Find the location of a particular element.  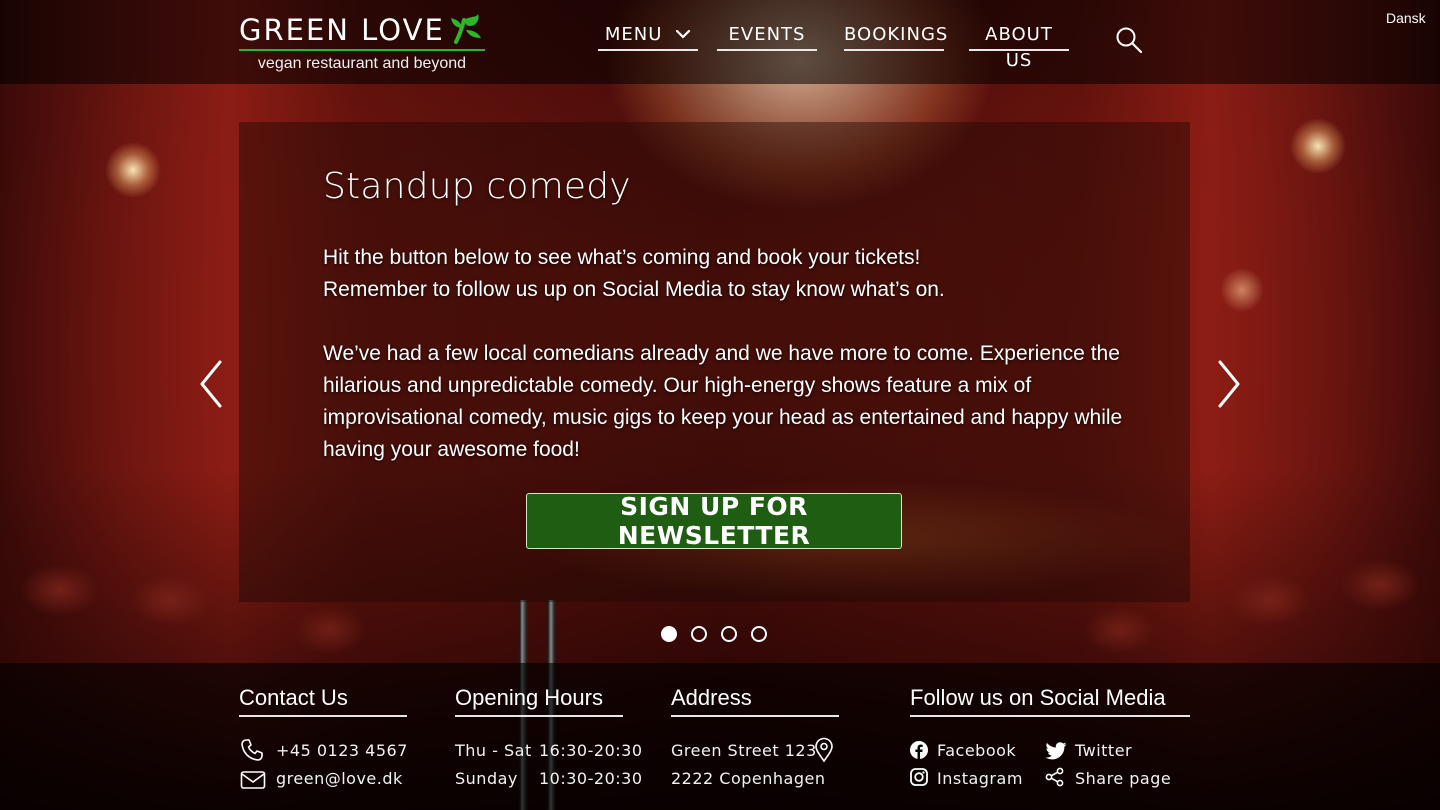

hours-days-2: Sunday is located at coordinates (486, 778).